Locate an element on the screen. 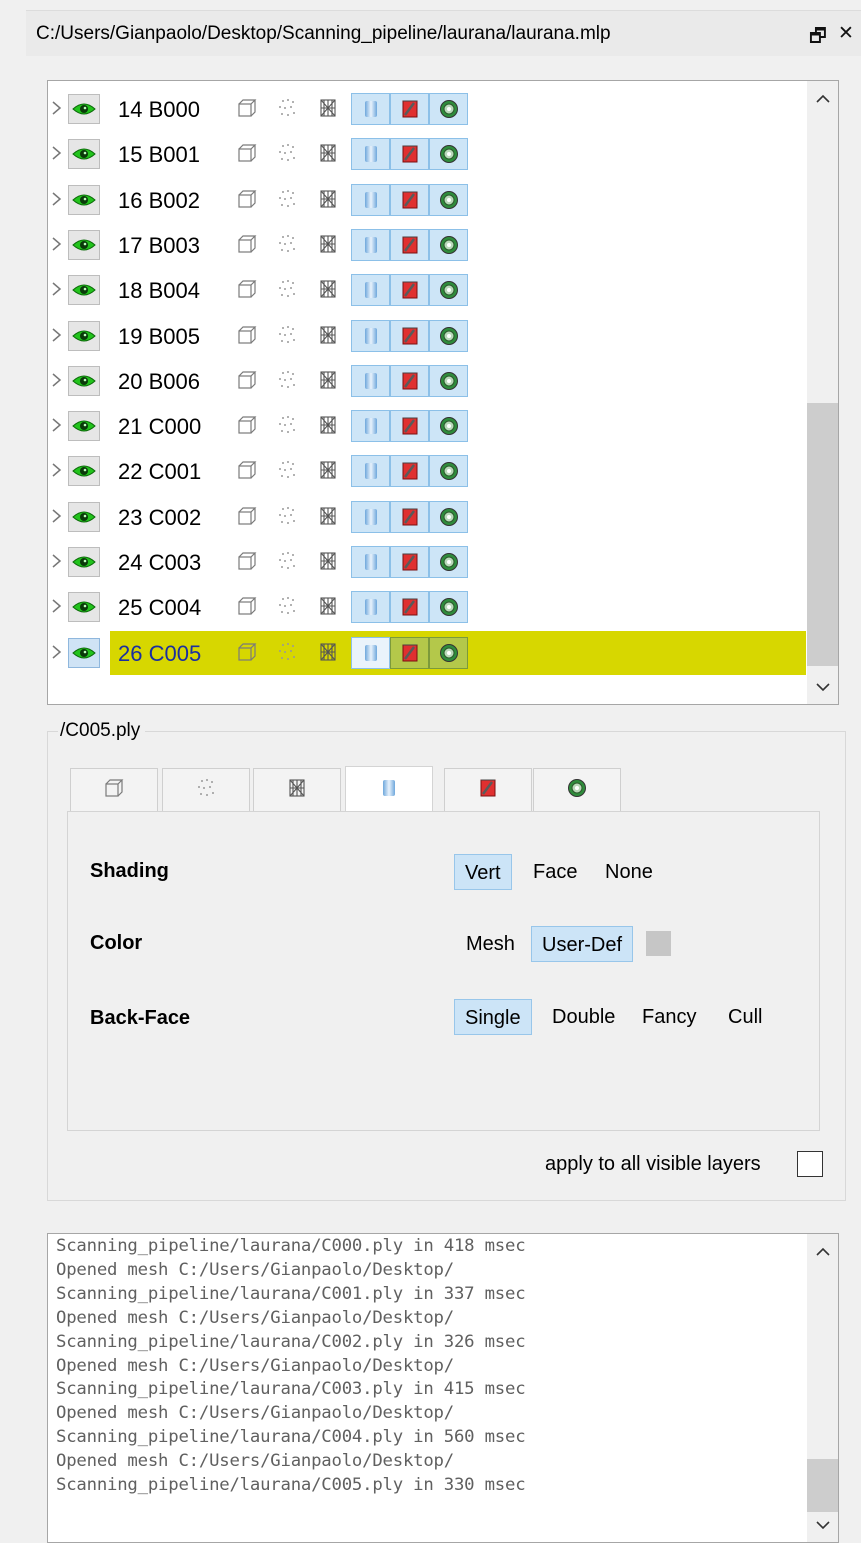  layer-row: 16 B002 is located at coordinates (428, 200).